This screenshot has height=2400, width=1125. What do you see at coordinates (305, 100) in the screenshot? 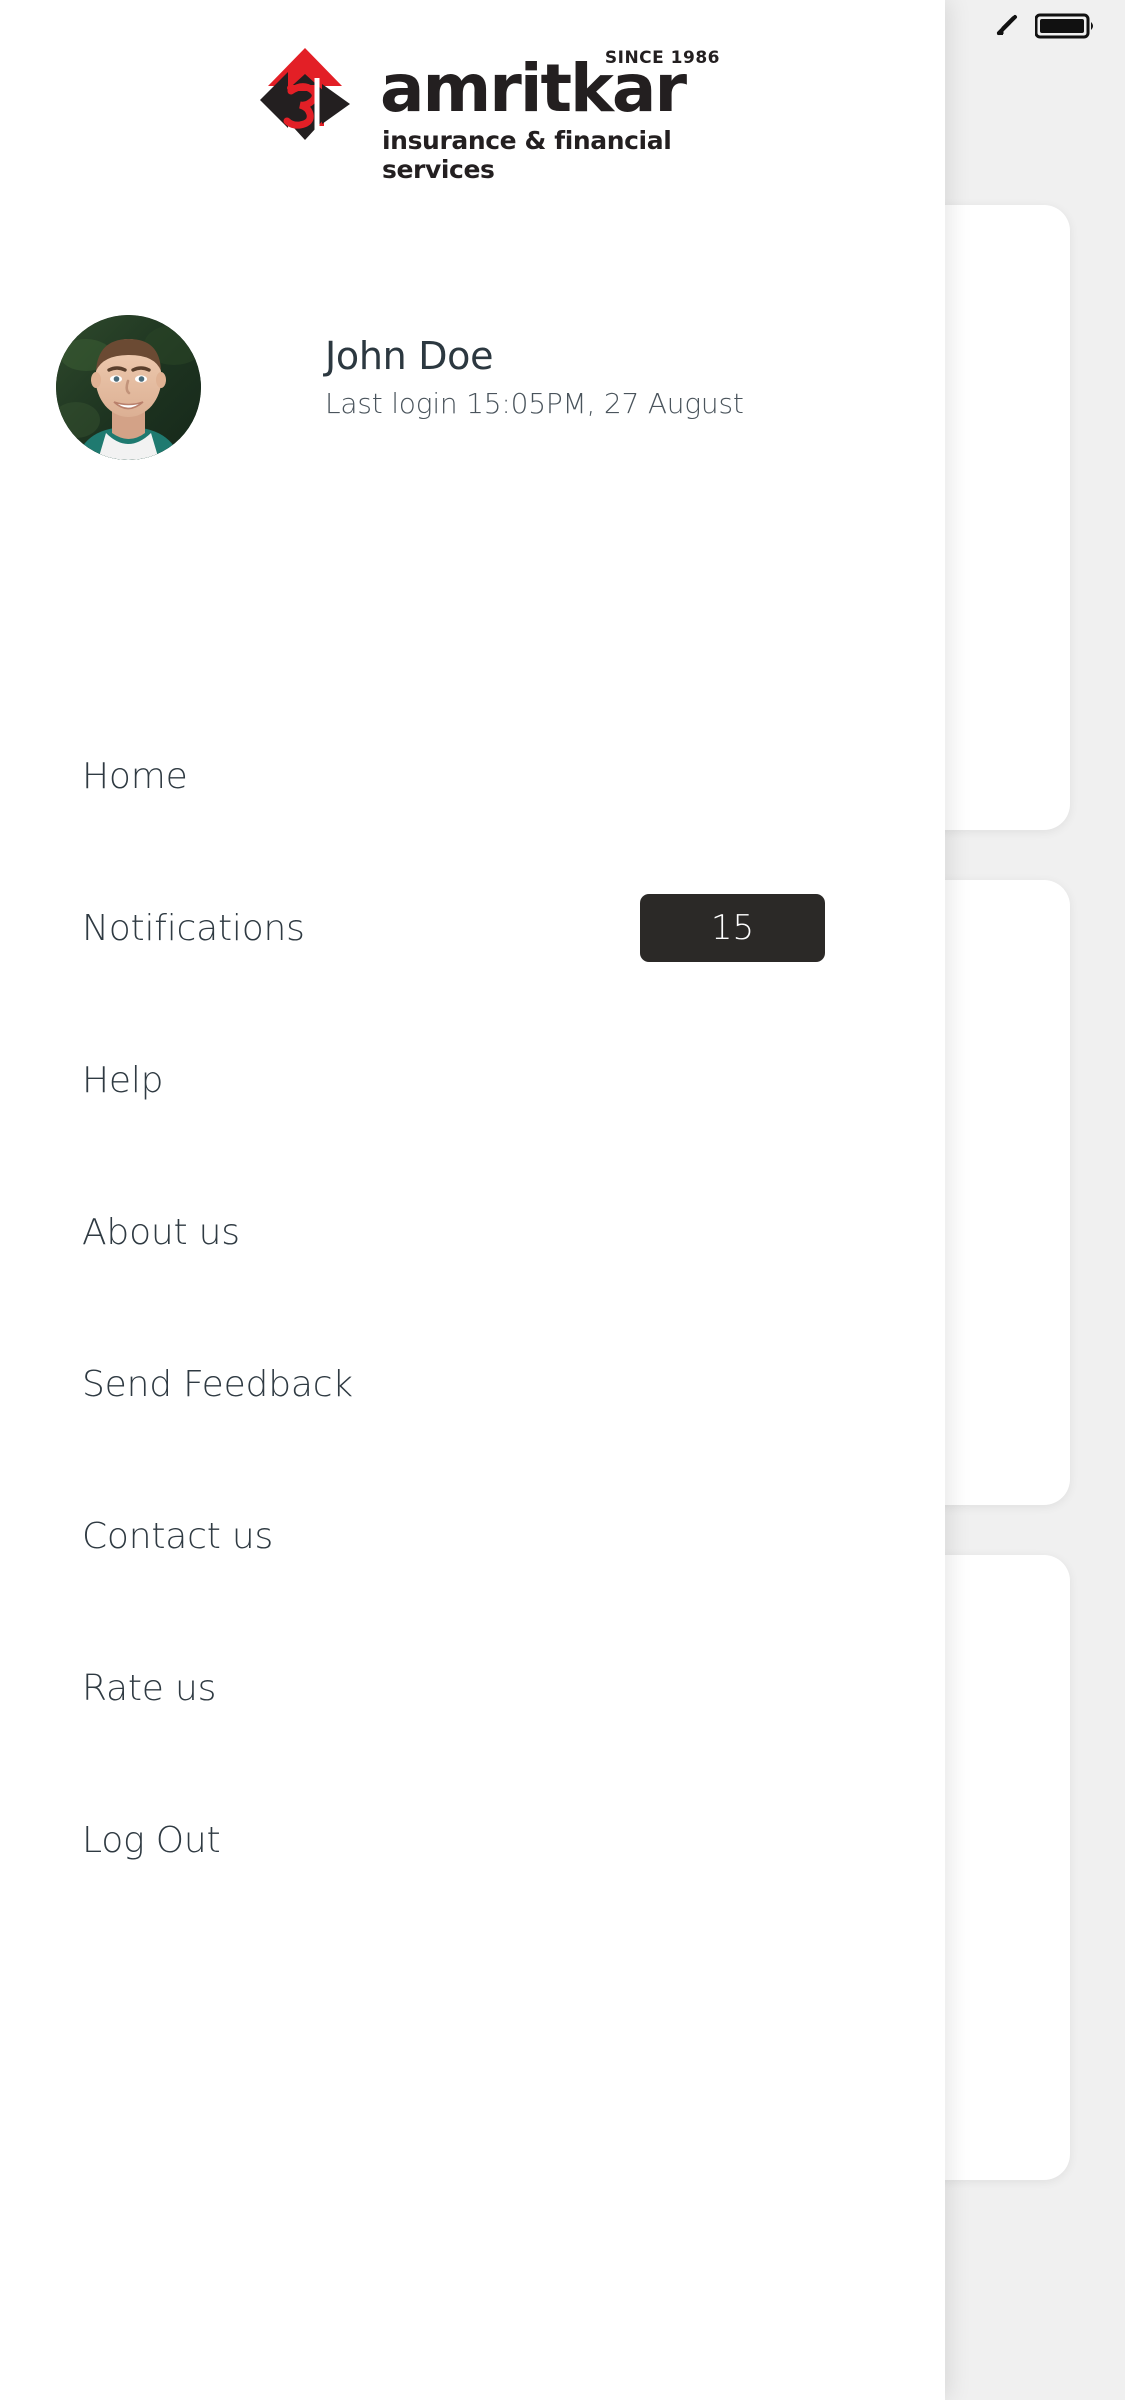
I see `amritkar-logo-mark-icon` at bounding box center [305, 100].